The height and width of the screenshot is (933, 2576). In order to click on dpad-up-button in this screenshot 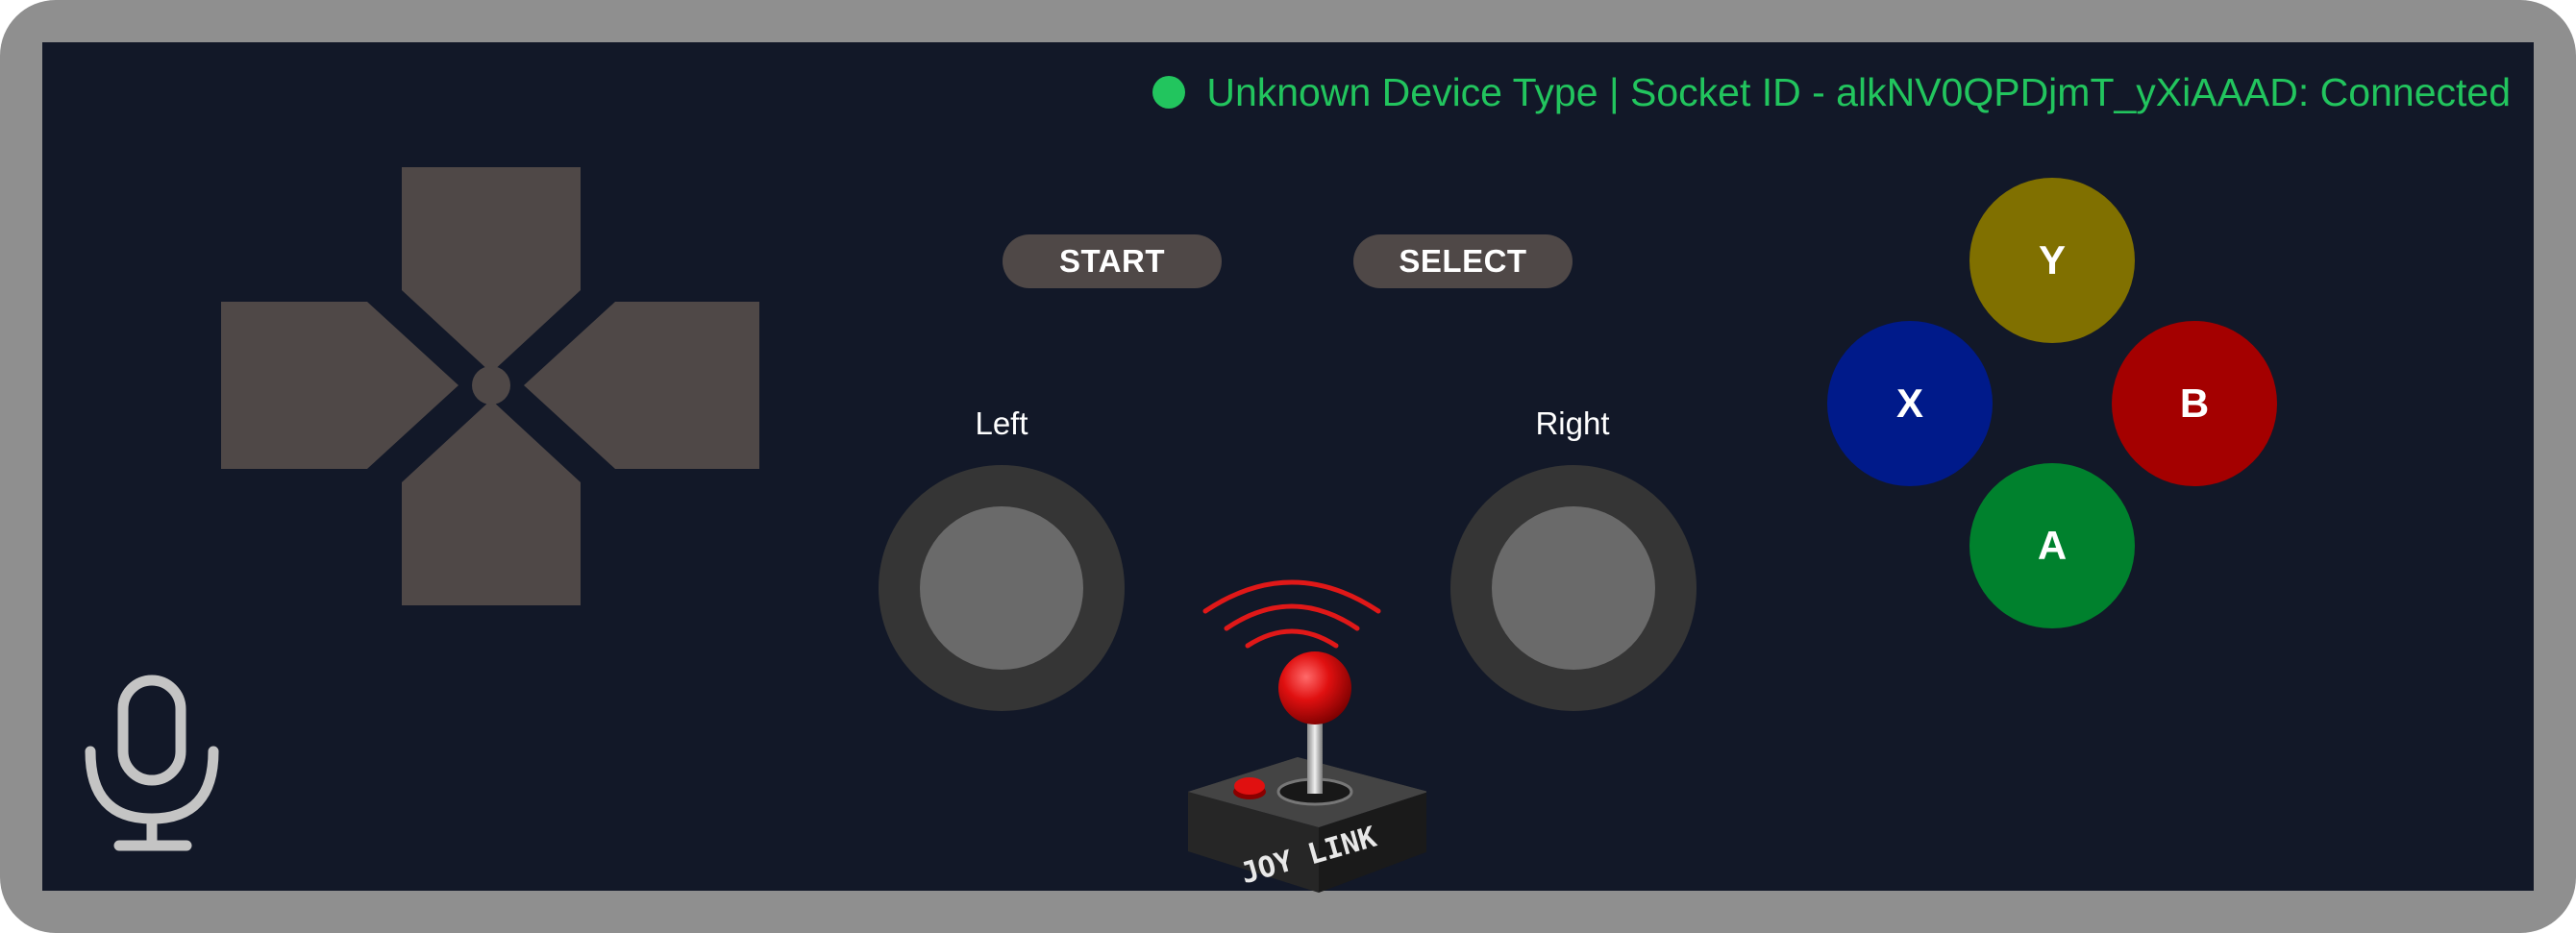, I will do `click(492, 270)`.